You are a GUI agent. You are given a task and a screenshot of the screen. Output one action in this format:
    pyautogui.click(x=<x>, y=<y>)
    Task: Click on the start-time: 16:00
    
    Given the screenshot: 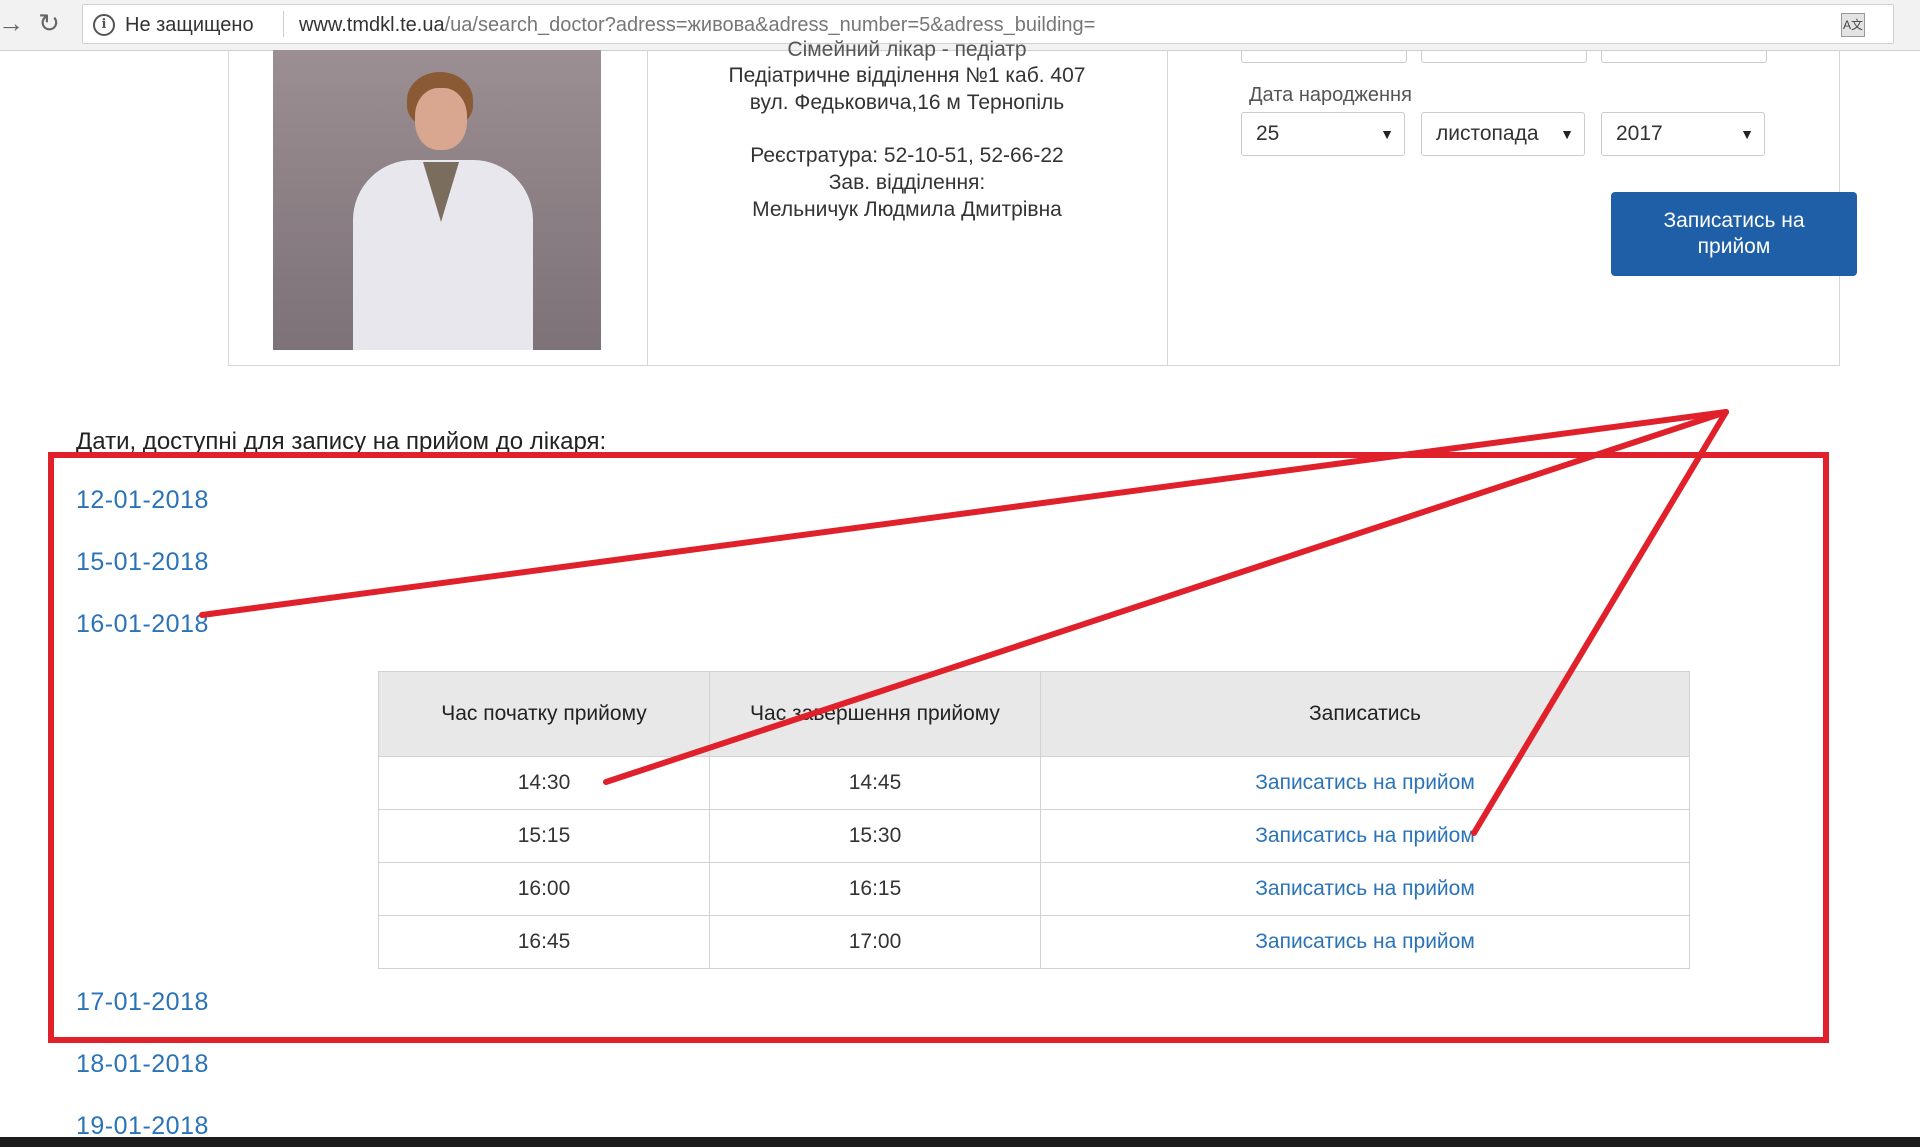 What is the action you would take?
    pyautogui.click(x=544, y=889)
    